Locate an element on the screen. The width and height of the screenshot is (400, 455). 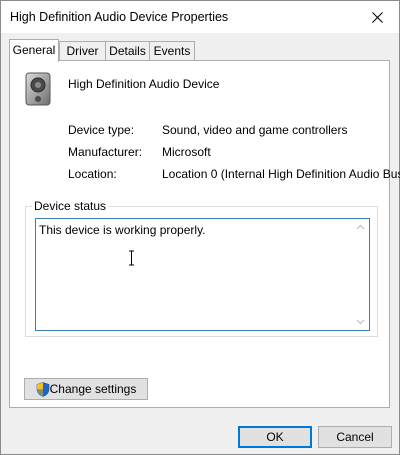
tab-driver: Driver is located at coordinates (82, 50).